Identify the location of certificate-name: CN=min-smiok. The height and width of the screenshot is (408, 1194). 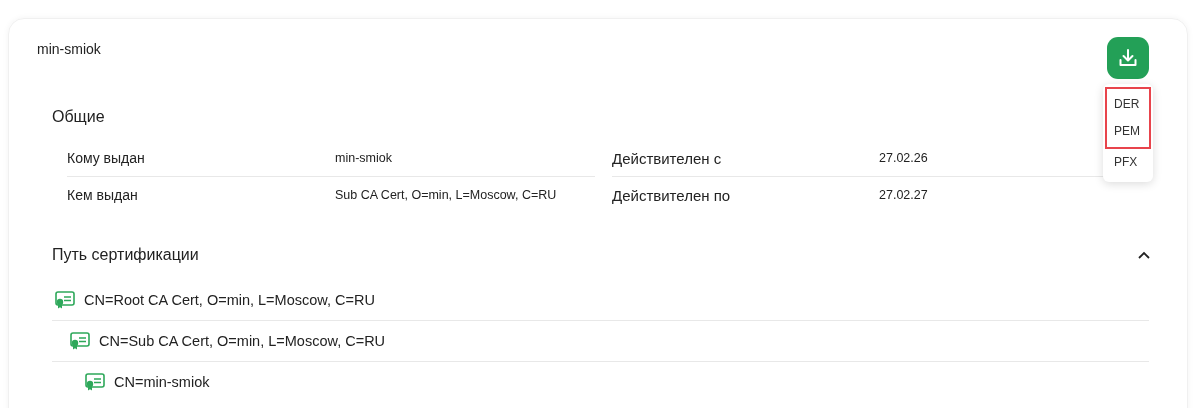
(162, 382).